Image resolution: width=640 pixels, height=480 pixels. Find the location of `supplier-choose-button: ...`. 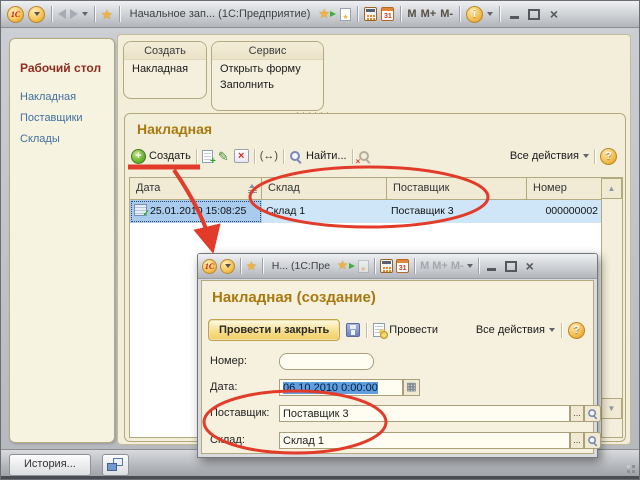

supplier-choose-button: ... is located at coordinates (577, 413).